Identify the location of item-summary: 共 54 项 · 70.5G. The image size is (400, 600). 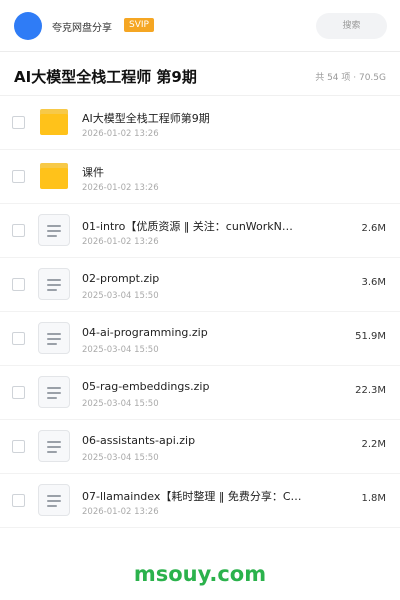
(350, 78).